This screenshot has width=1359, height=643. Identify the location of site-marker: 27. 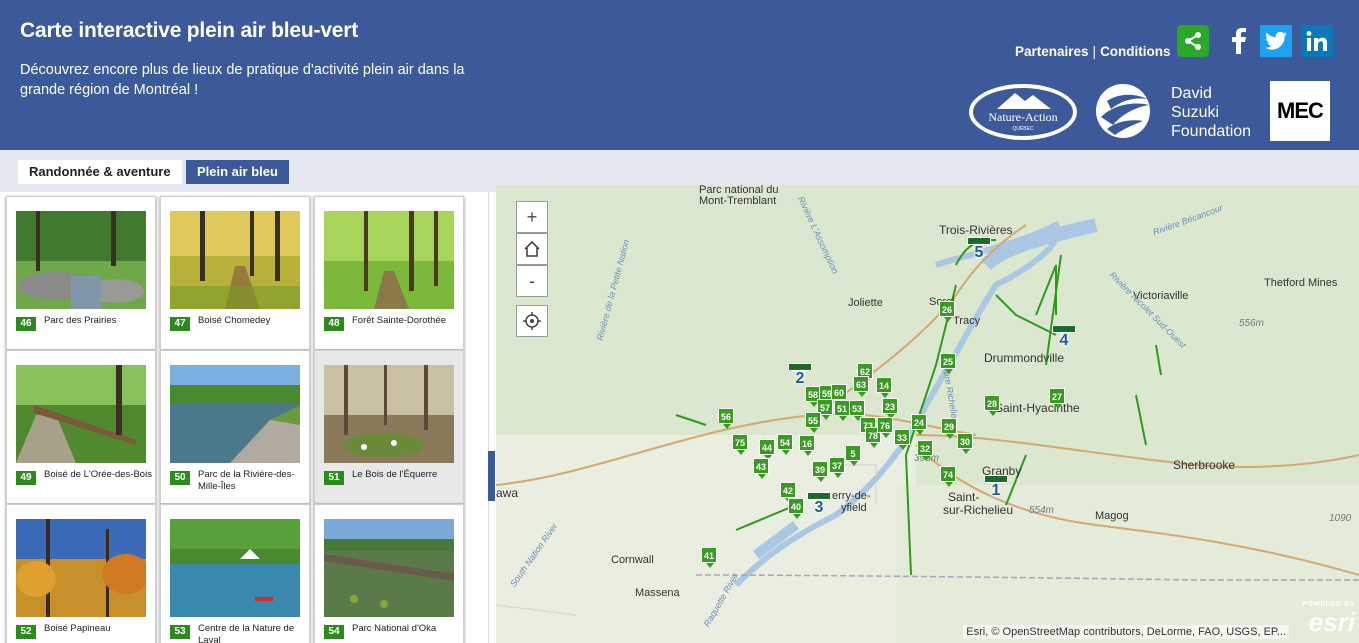
(1057, 398).